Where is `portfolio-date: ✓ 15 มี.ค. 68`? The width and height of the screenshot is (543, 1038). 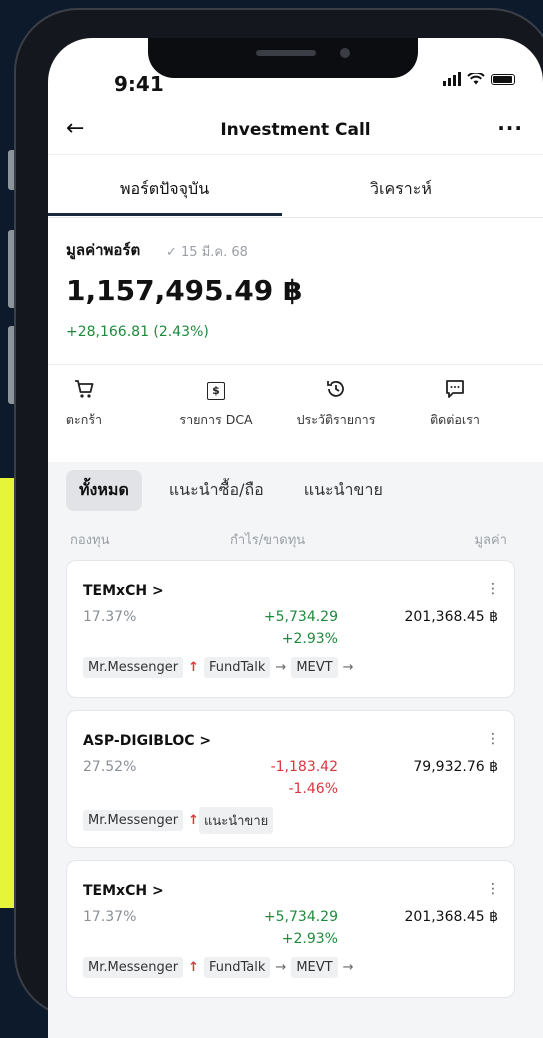
portfolio-date: ✓ 15 มี.ค. 68 is located at coordinates (207, 252).